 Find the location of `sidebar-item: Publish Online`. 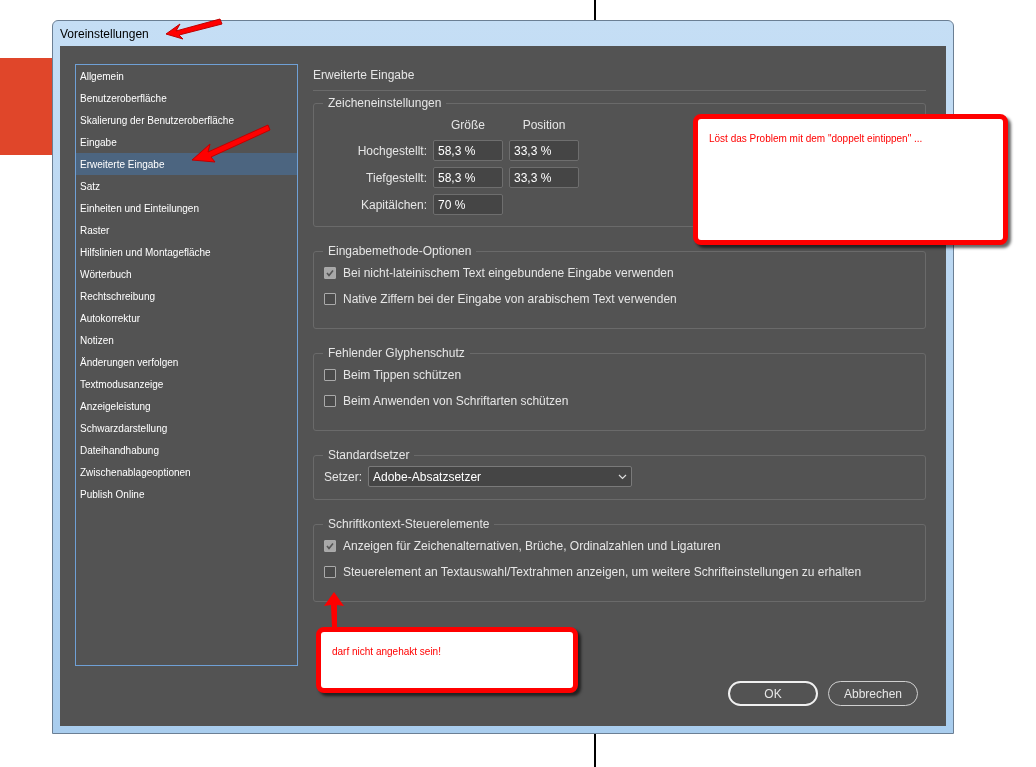

sidebar-item: Publish Online is located at coordinates (186, 494).